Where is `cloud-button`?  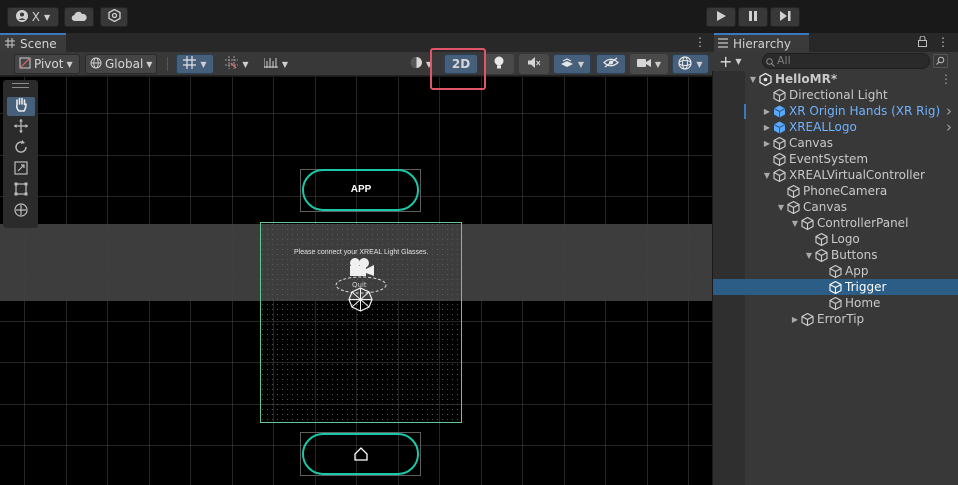
cloud-button is located at coordinates (79, 17).